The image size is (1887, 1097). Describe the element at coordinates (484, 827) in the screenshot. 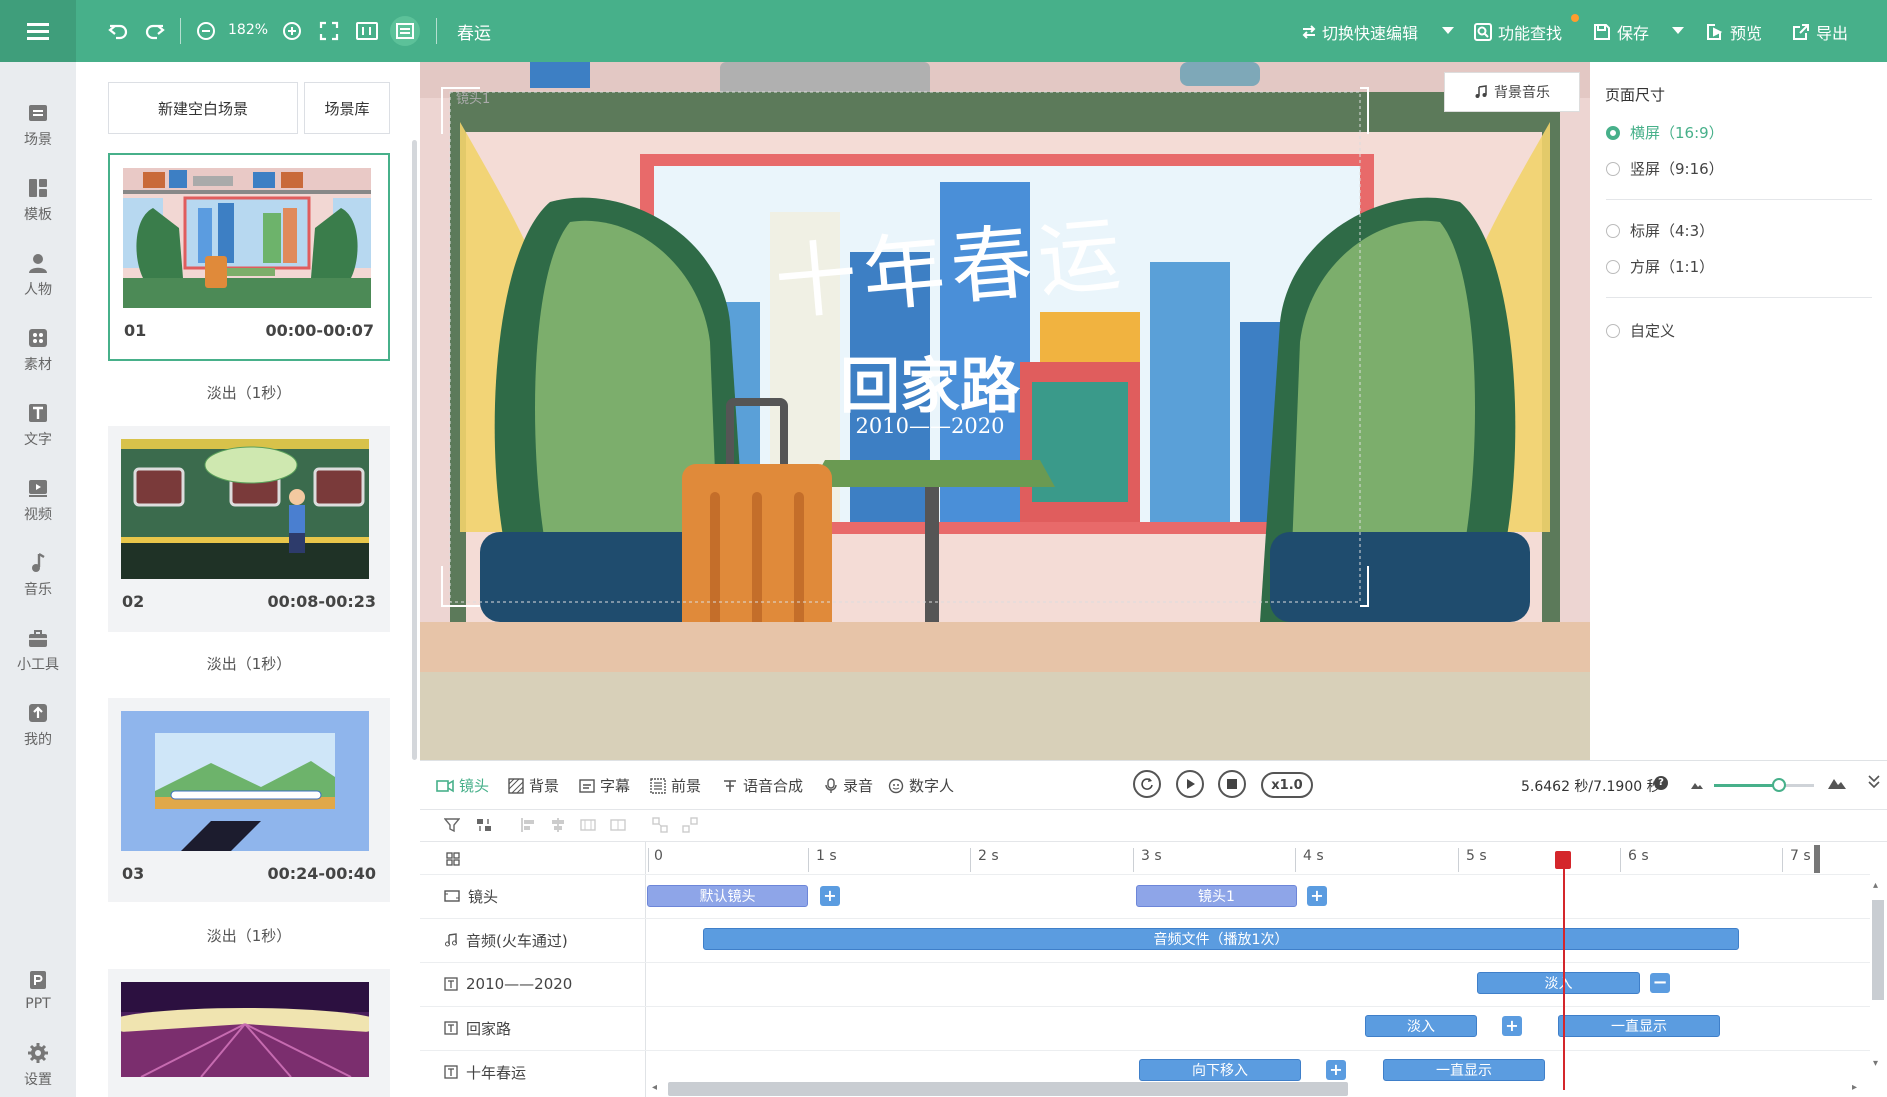

I see `sort-icon` at that location.